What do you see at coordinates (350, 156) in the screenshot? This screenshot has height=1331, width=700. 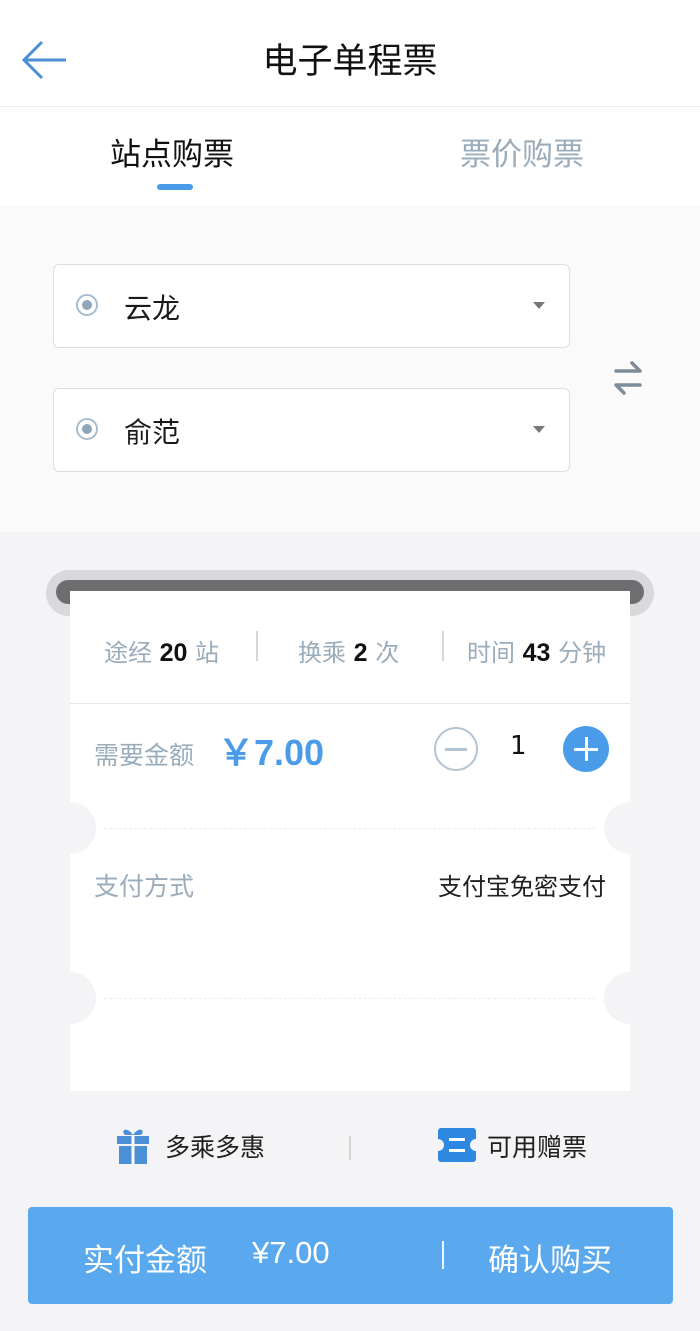 I see `tab-bar: 站点购票 票价购票` at bounding box center [350, 156].